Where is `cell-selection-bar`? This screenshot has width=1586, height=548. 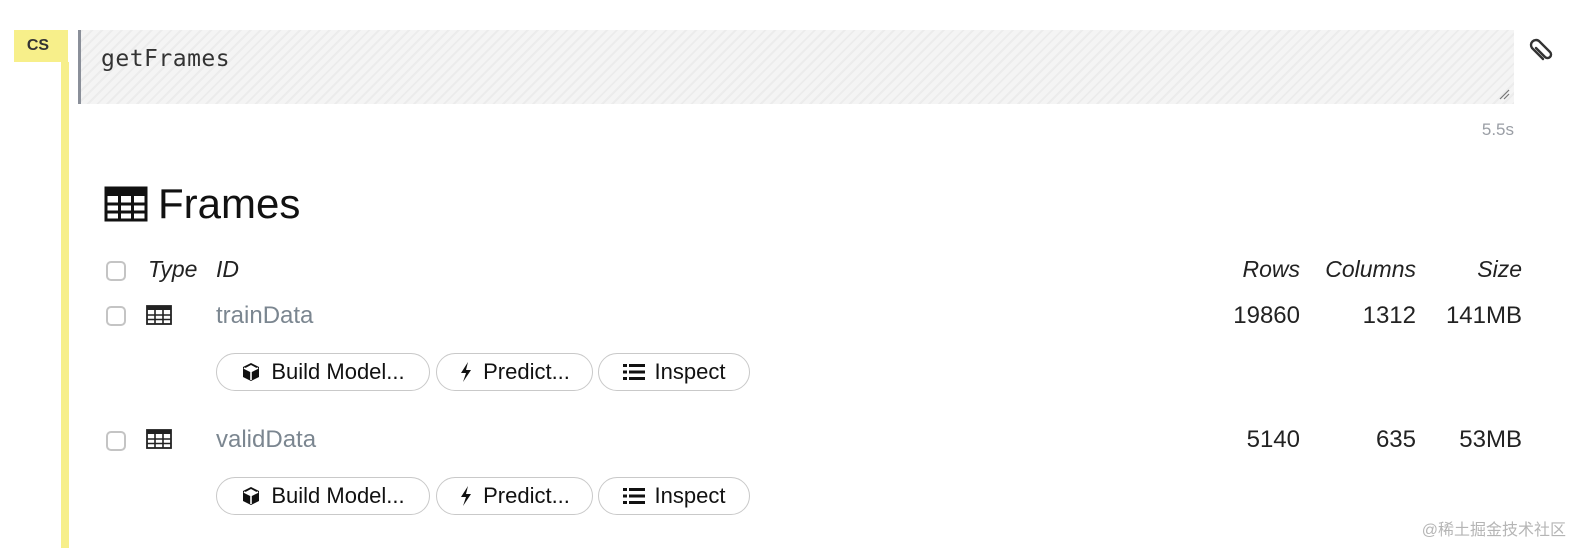 cell-selection-bar is located at coordinates (65, 305).